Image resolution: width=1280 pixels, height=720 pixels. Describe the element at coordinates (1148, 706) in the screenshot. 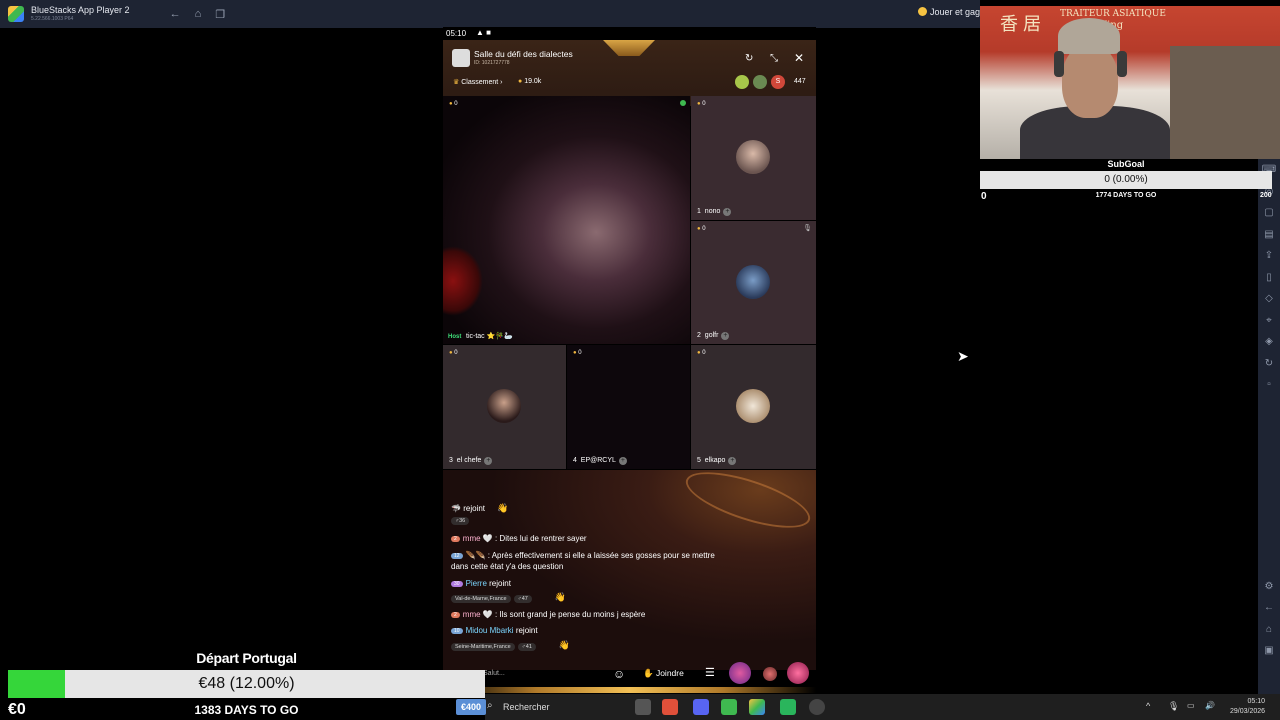

I see `tray-chevron-icon: ^` at that location.